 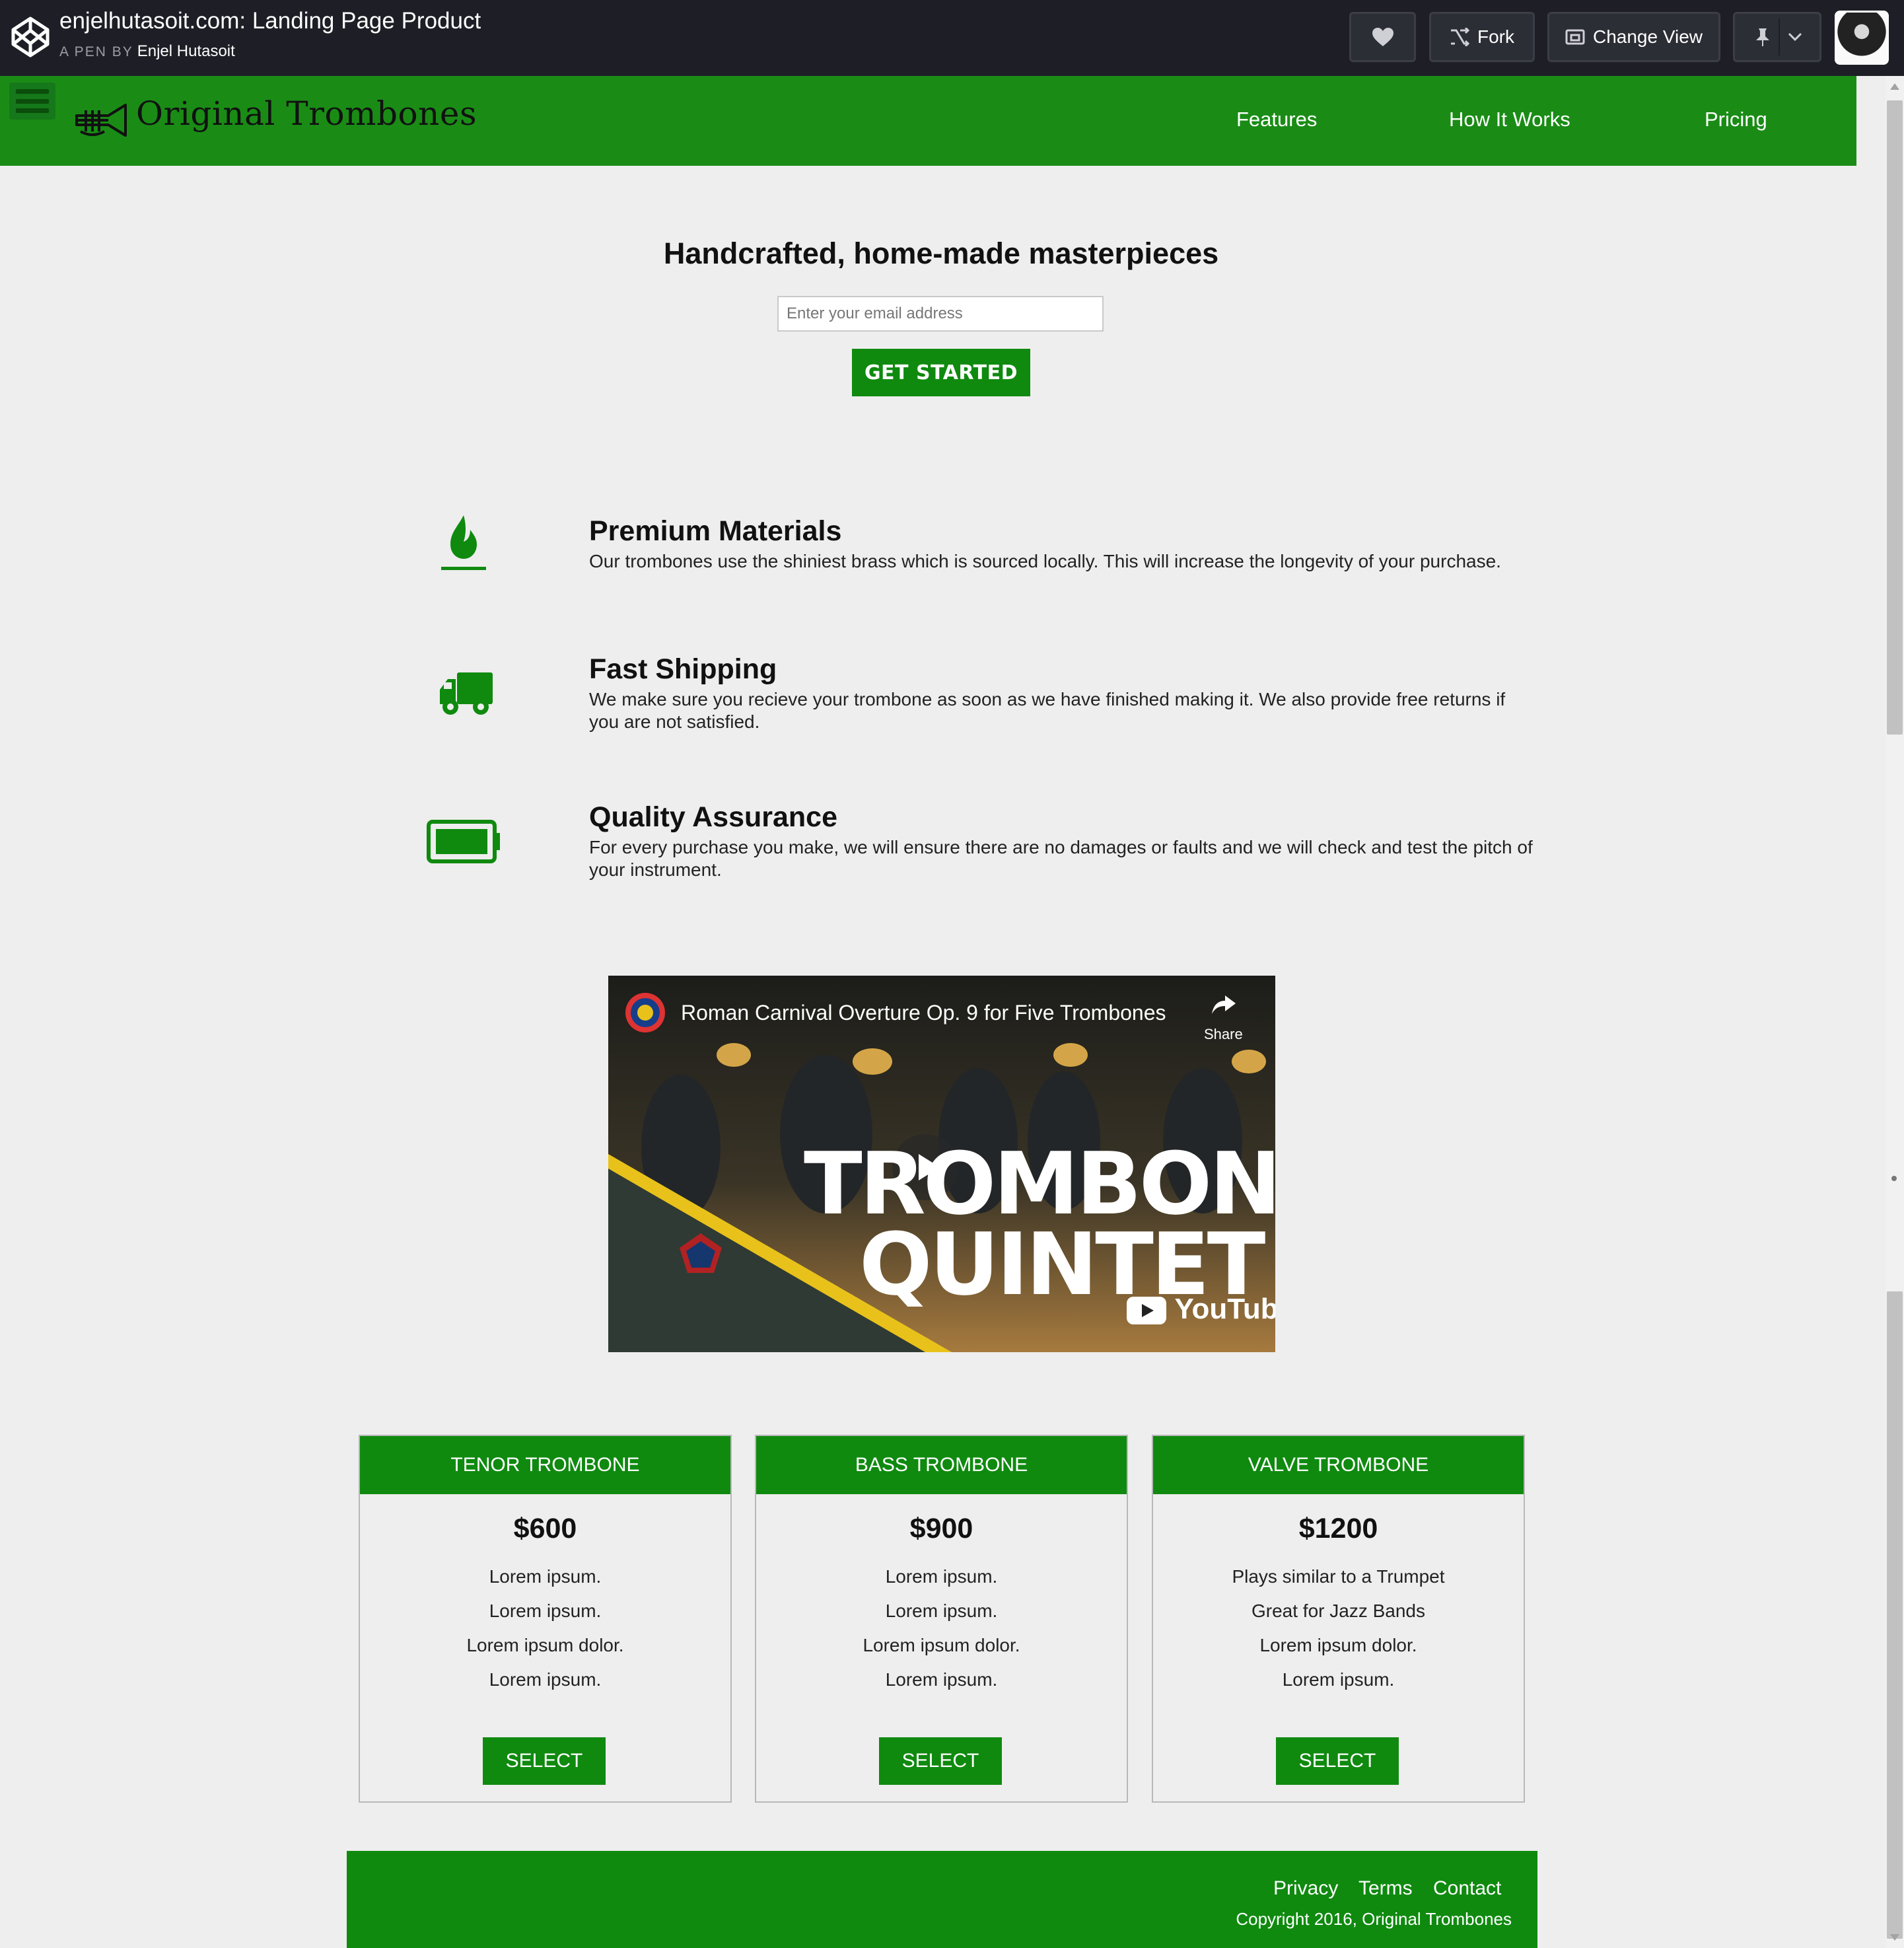 I want to click on youtube-logo: YouTube, so click(x=1200, y=1309).